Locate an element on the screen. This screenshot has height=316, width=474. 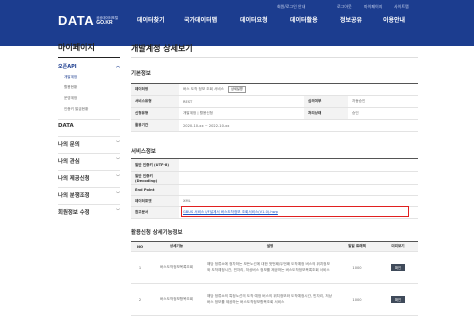
sidebar-section-data: DATA is located at coordinates (66, 126).